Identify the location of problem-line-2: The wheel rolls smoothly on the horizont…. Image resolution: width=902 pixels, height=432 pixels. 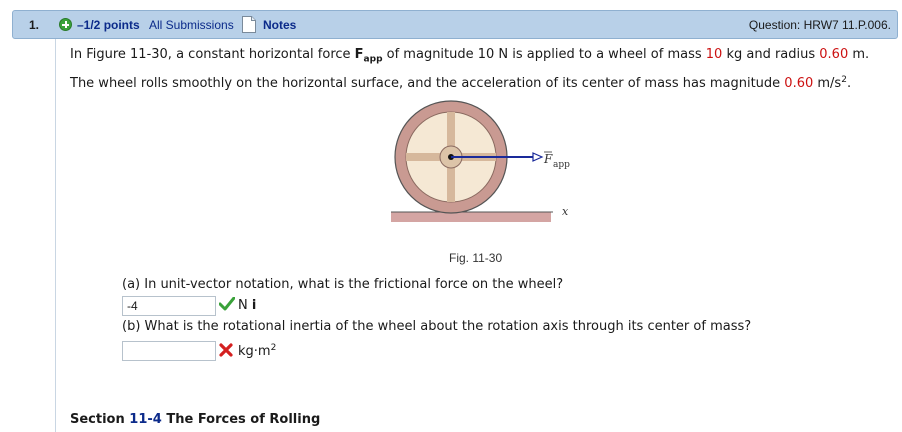
(461, 84).